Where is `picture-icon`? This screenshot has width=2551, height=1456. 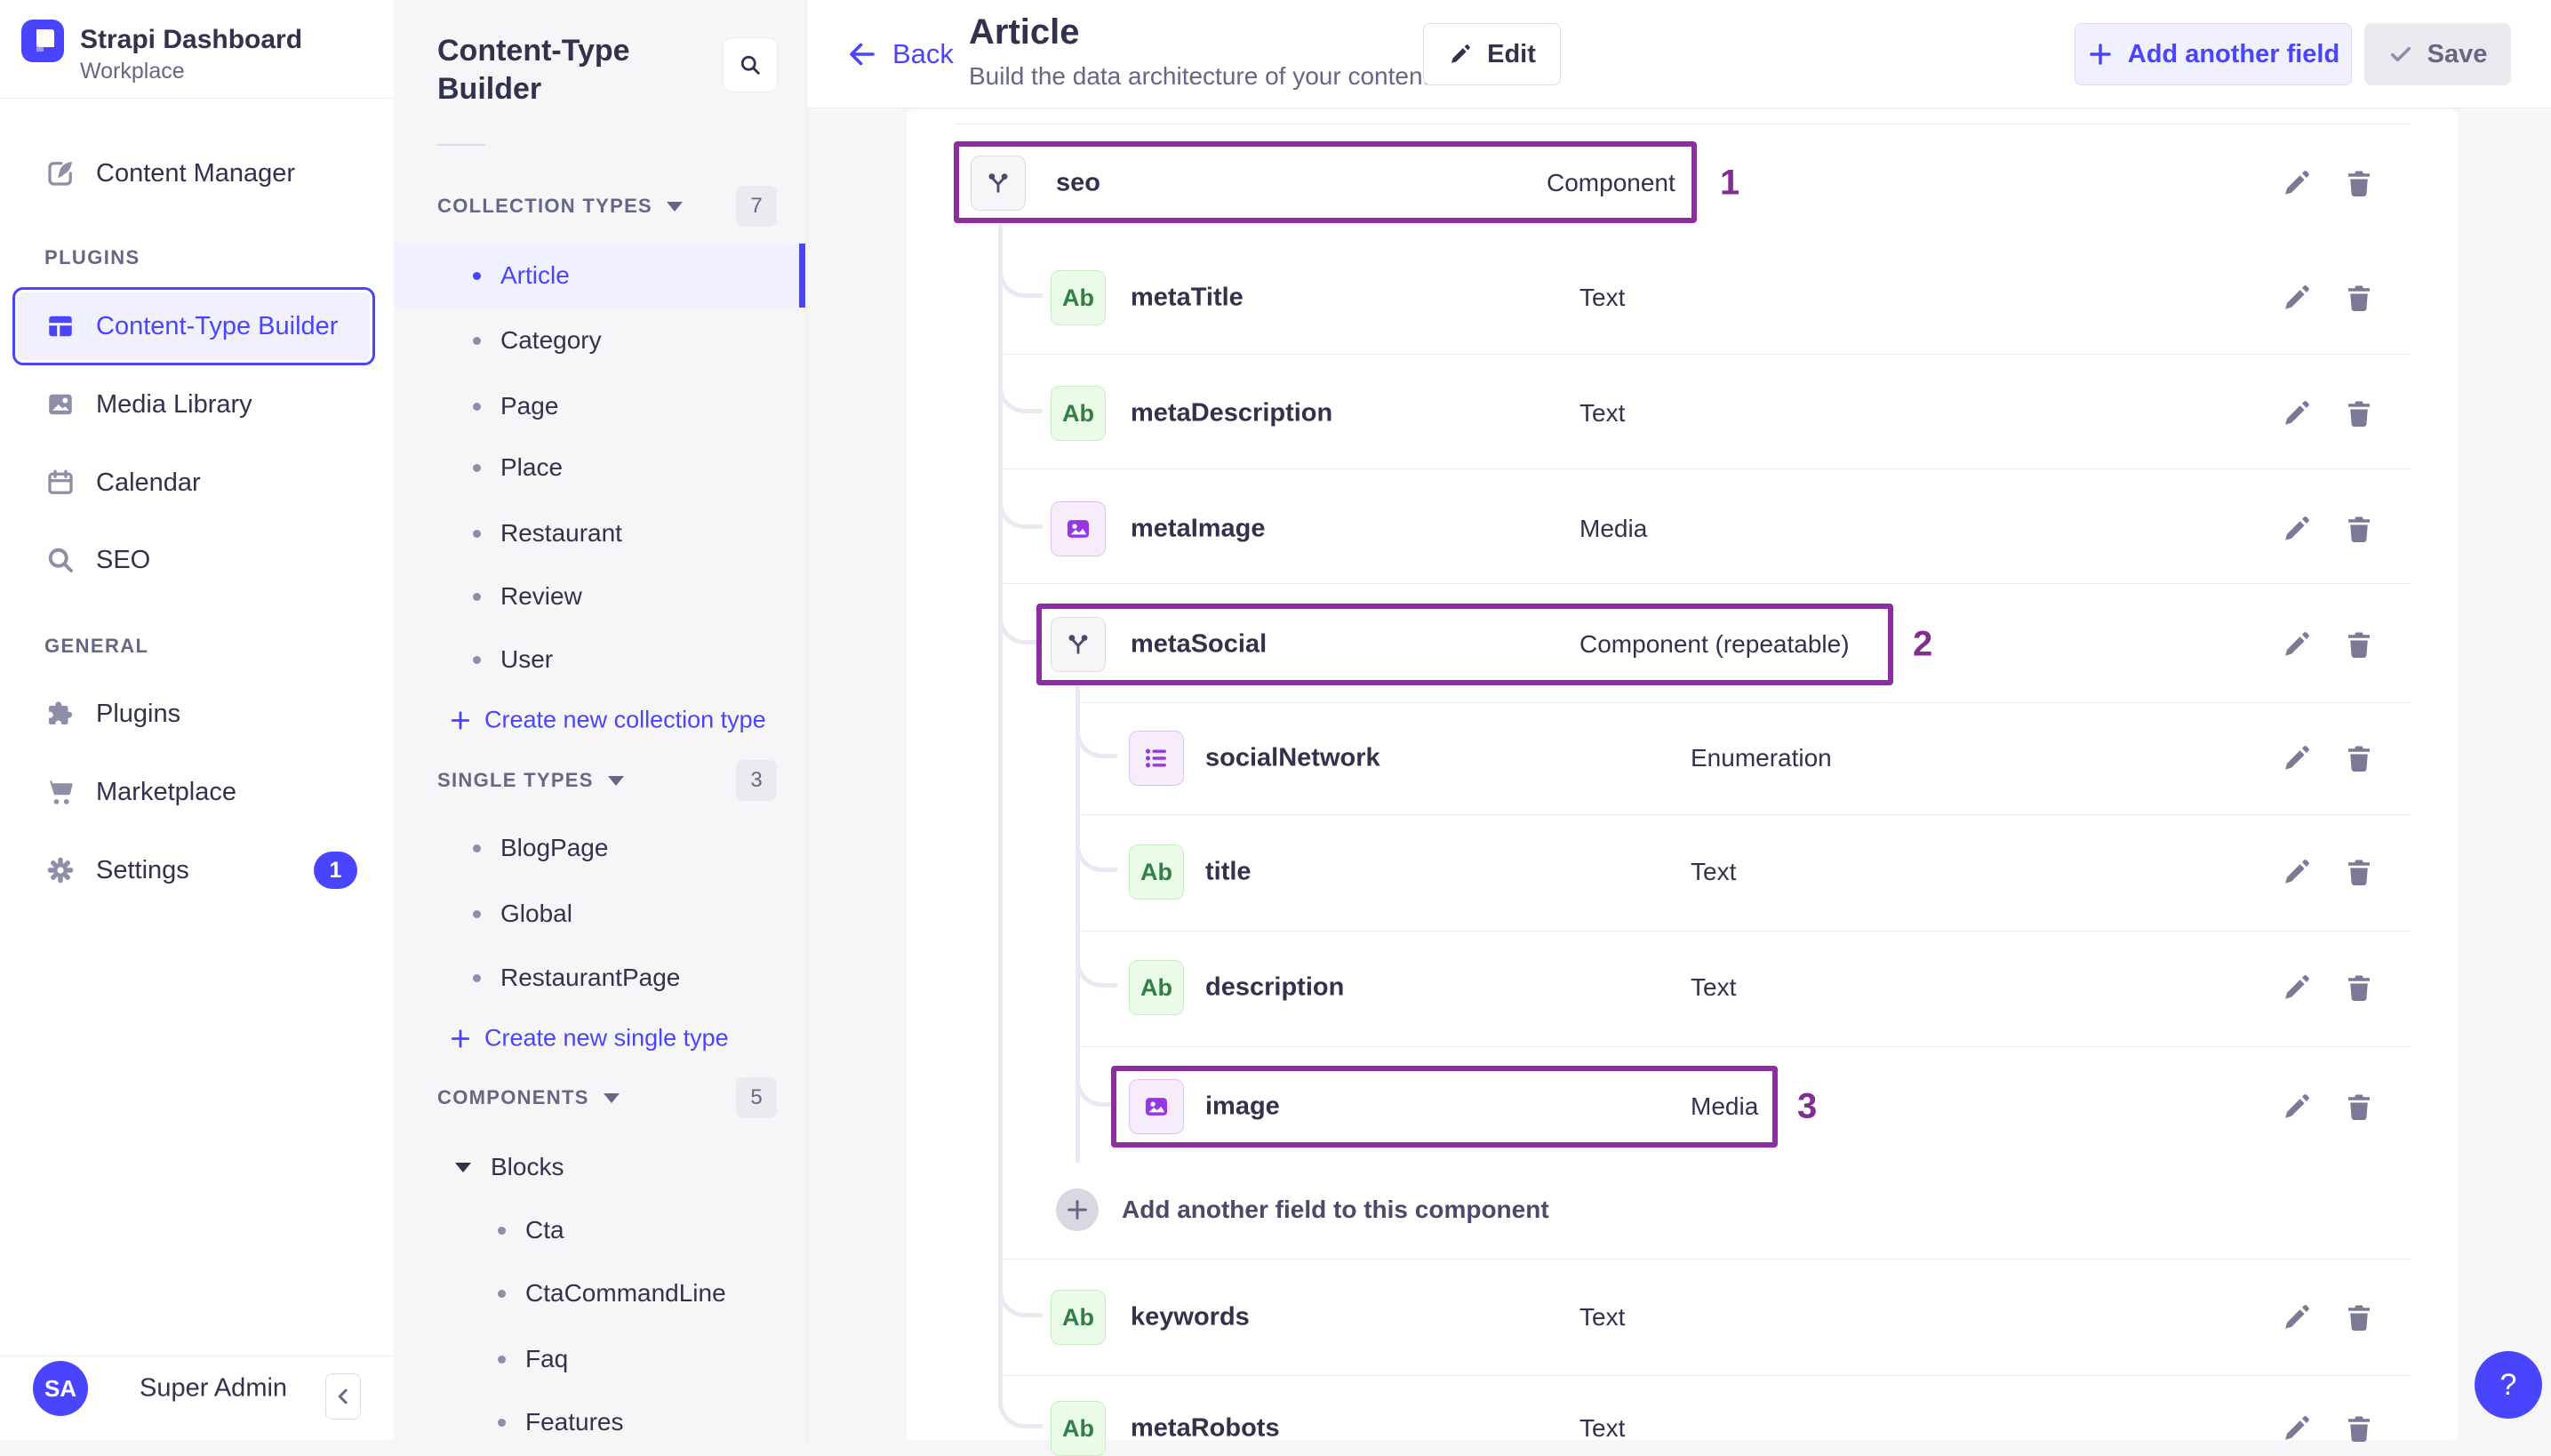 picture-icon is located at coordinates (60, 404).